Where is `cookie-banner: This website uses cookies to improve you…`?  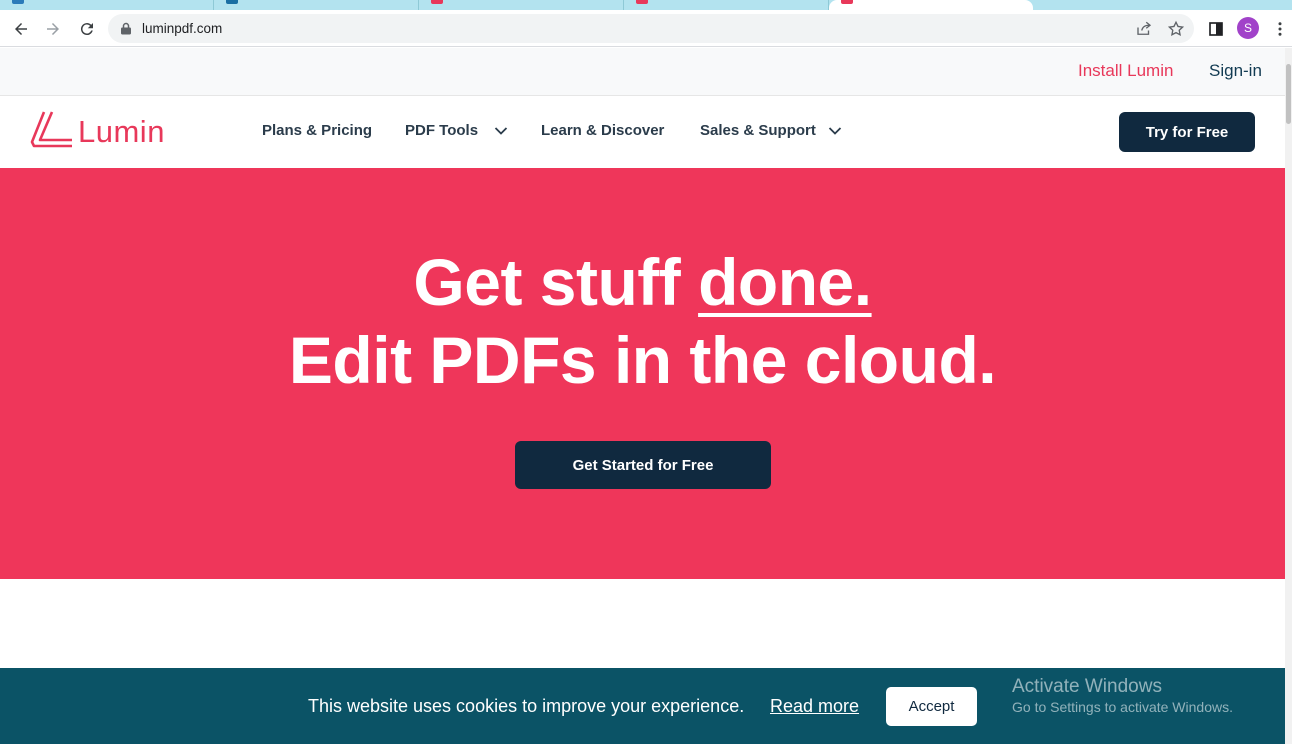 cookie-banner: This website uses cookies to improve you… is located at coordinates (642, 706).